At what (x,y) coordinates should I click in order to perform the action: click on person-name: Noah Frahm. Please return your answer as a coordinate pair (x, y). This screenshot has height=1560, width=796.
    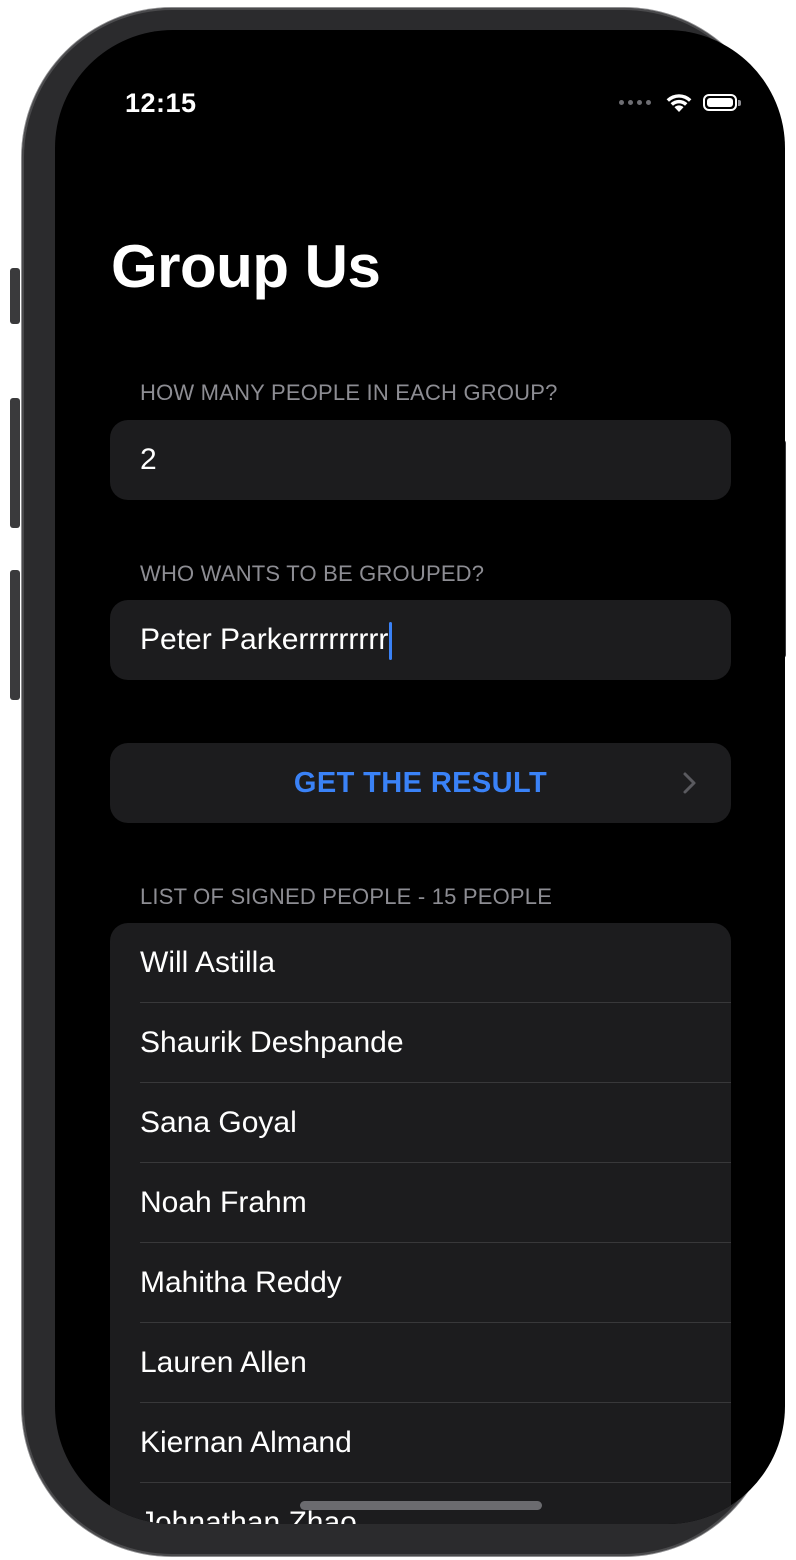
    Looking at the image, I should click on (223, 1202).